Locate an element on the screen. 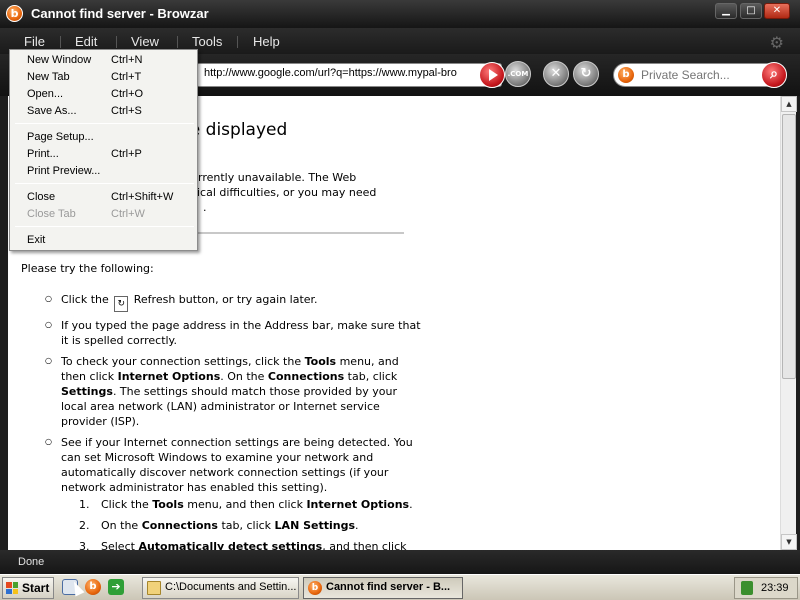 The width and height of the screenshot is (800, 600). menu-item-exit: Exit is located at coordinates (103, 240).